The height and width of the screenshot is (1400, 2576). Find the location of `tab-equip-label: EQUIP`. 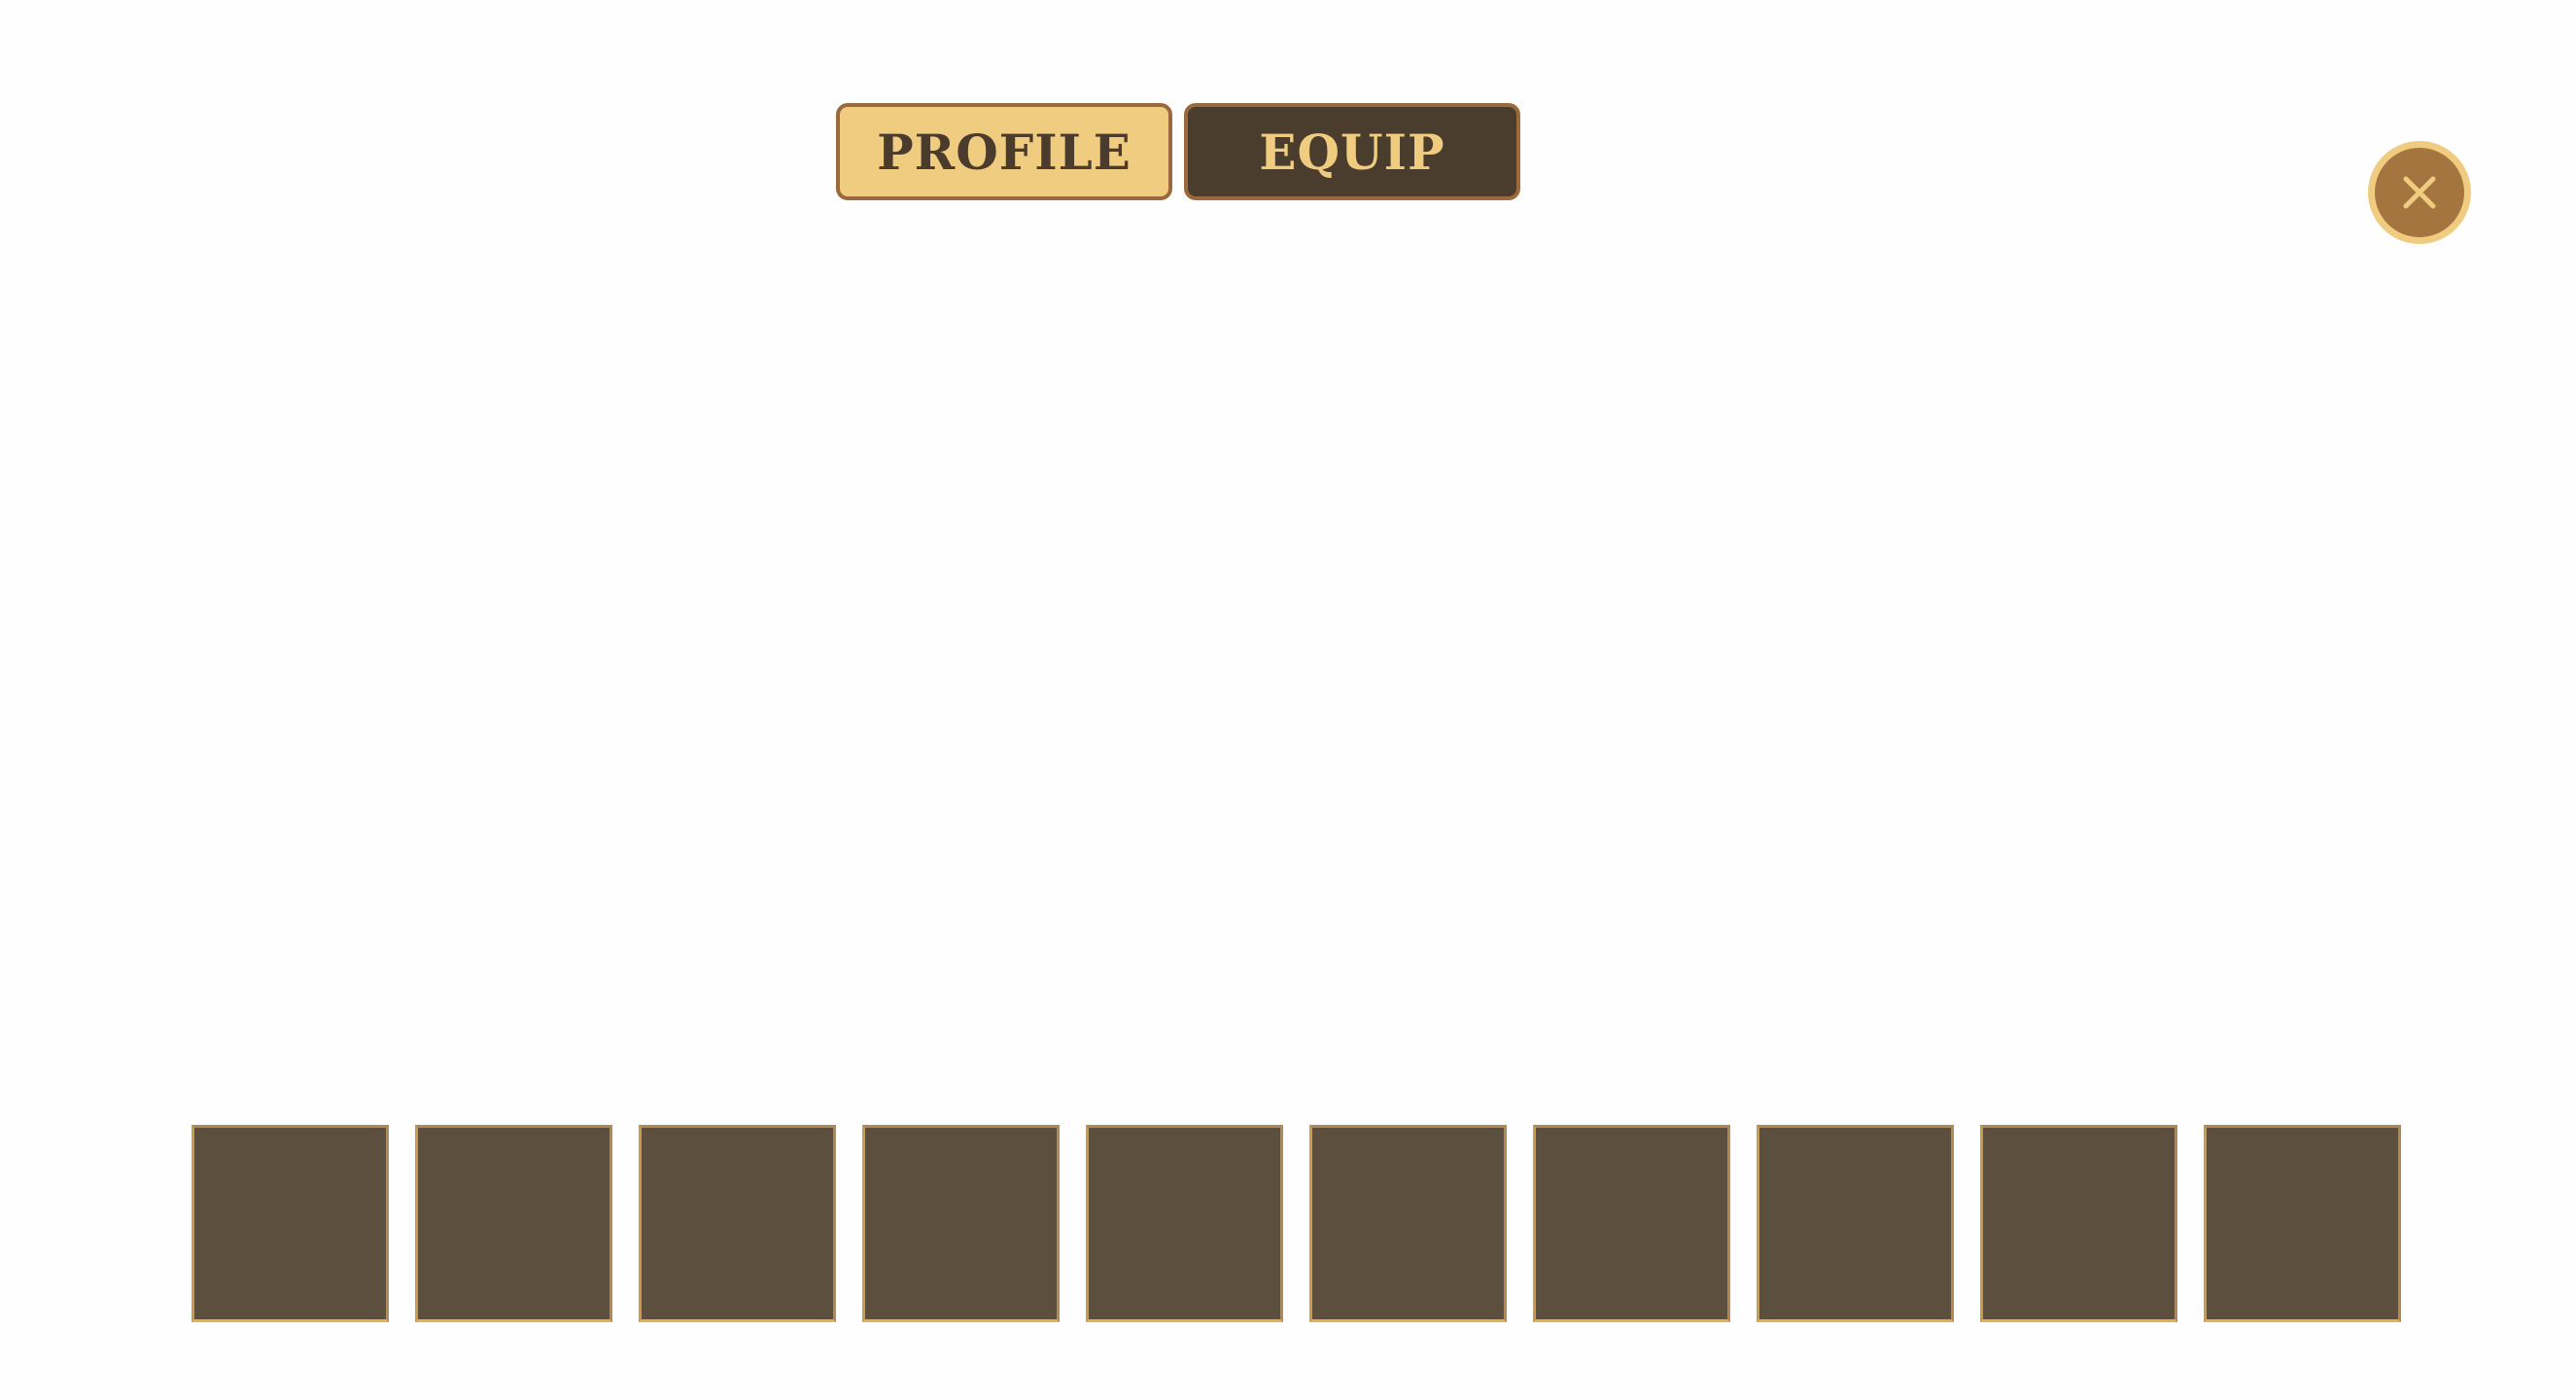

tab-equip-label: EQUIP is located at coordinates (1352, 151).